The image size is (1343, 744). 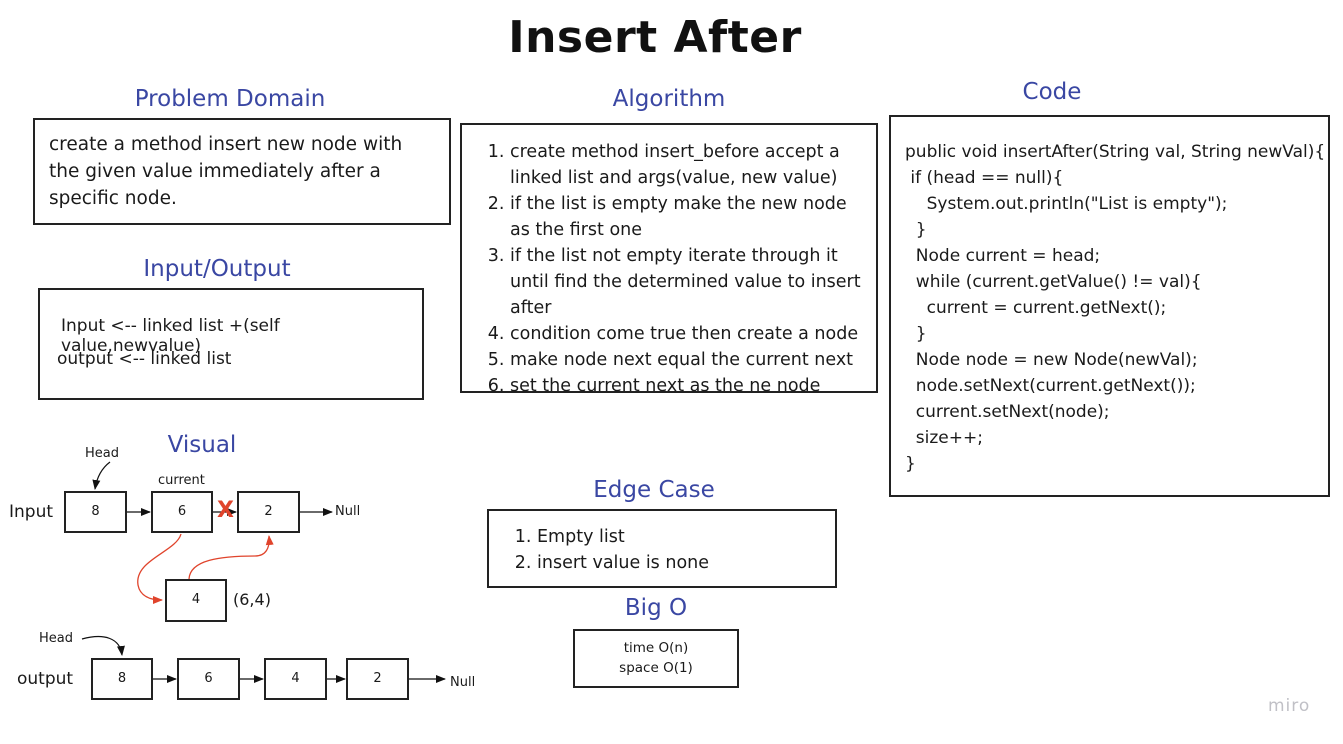 What do you see at coordinates (656, 648) in the screenshot?
I see `time-complexity: time O(n)` at bounding box center [656, 648].